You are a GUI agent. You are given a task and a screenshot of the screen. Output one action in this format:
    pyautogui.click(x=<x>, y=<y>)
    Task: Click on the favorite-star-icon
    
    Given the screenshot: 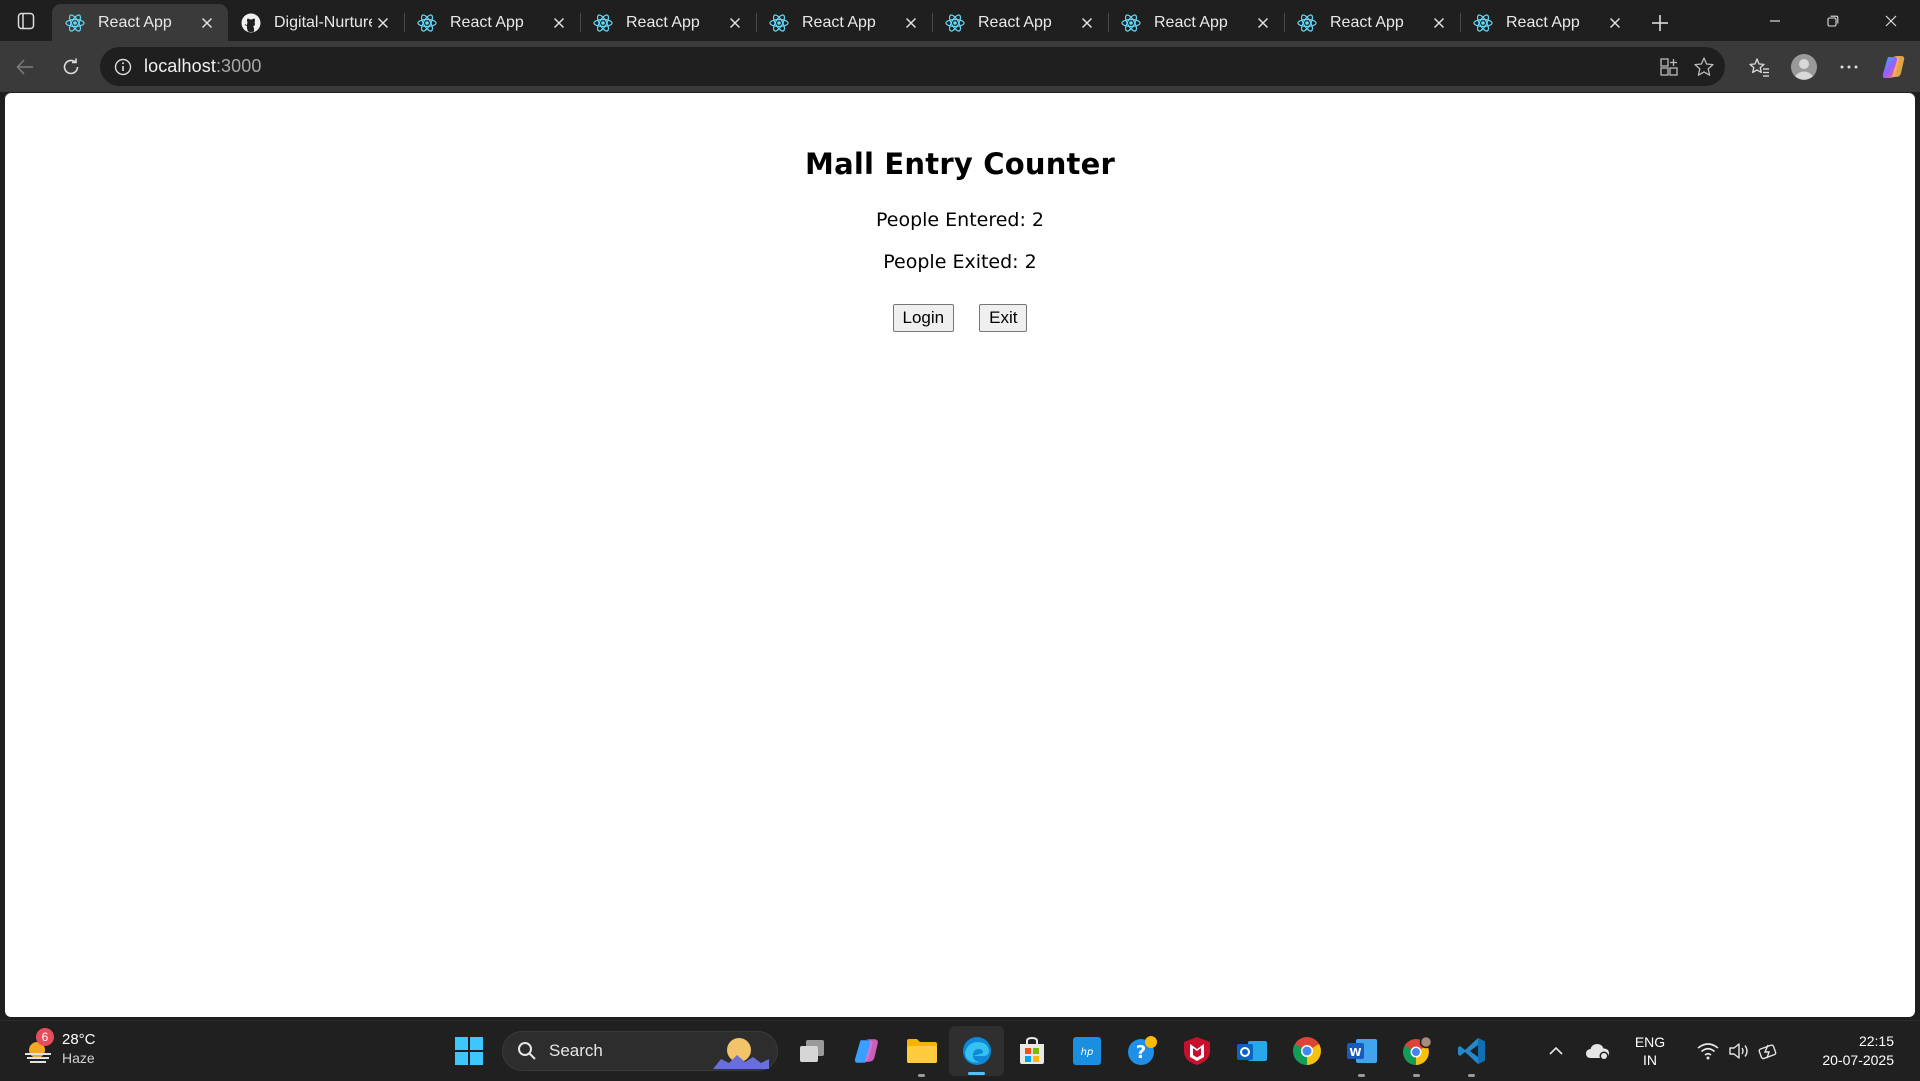 What is the action you would take?
    pyautogui.click(x=1704, y=67)
    